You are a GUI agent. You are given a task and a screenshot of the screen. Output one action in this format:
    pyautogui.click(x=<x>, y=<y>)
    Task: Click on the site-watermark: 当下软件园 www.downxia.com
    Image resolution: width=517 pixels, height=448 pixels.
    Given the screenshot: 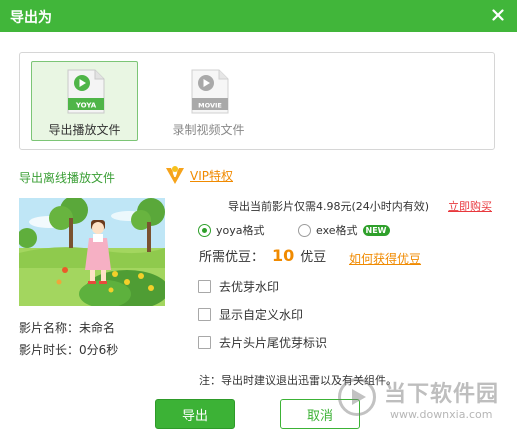 What is the action you would take?
    pyautogui.click(x=423, y=410)
    